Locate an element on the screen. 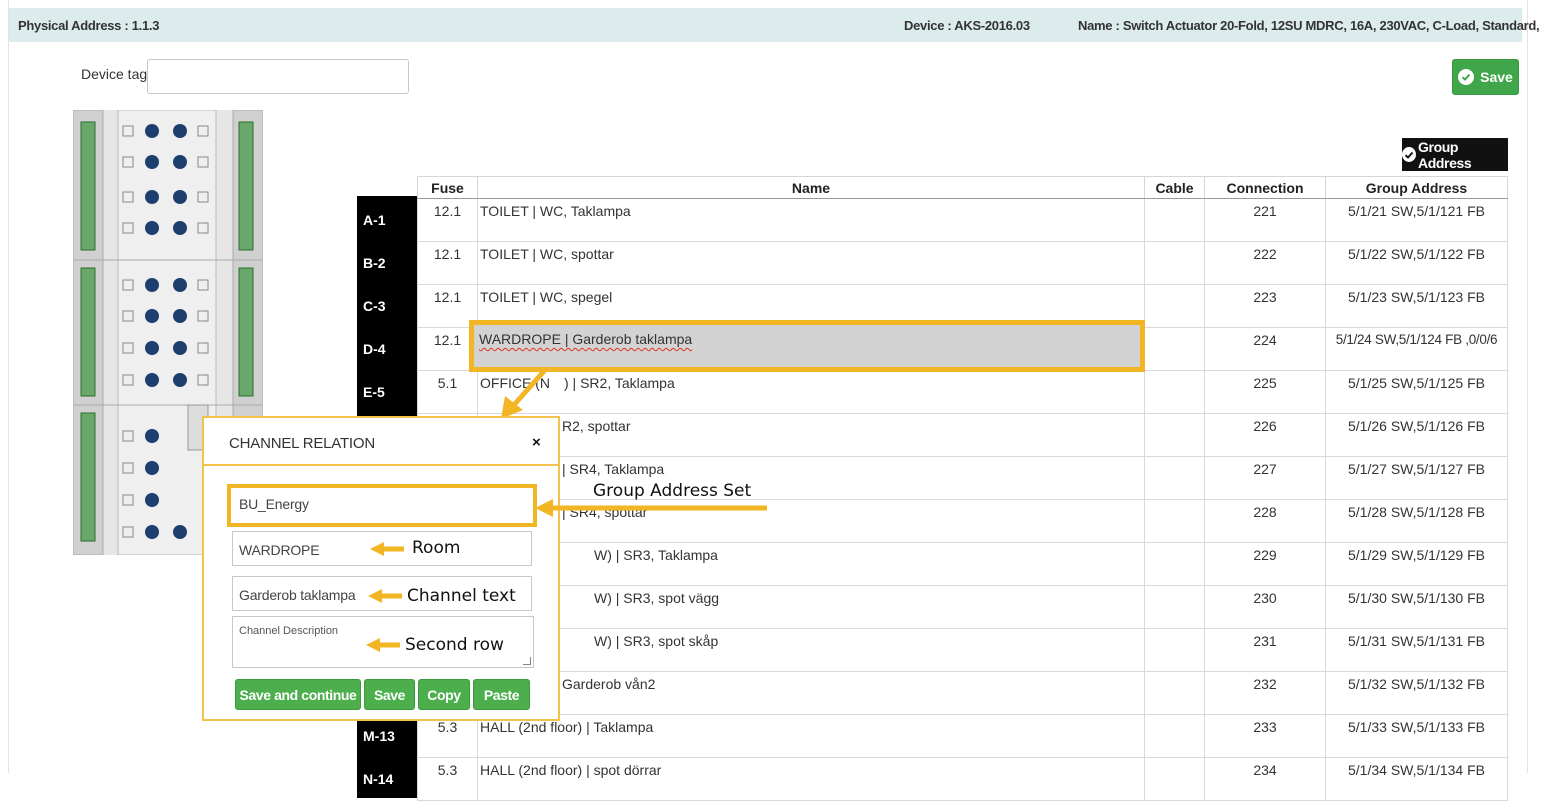  group-address-cell: 5/1/33 SW,5/1/133 FB is located at coordinates (1416, 736).